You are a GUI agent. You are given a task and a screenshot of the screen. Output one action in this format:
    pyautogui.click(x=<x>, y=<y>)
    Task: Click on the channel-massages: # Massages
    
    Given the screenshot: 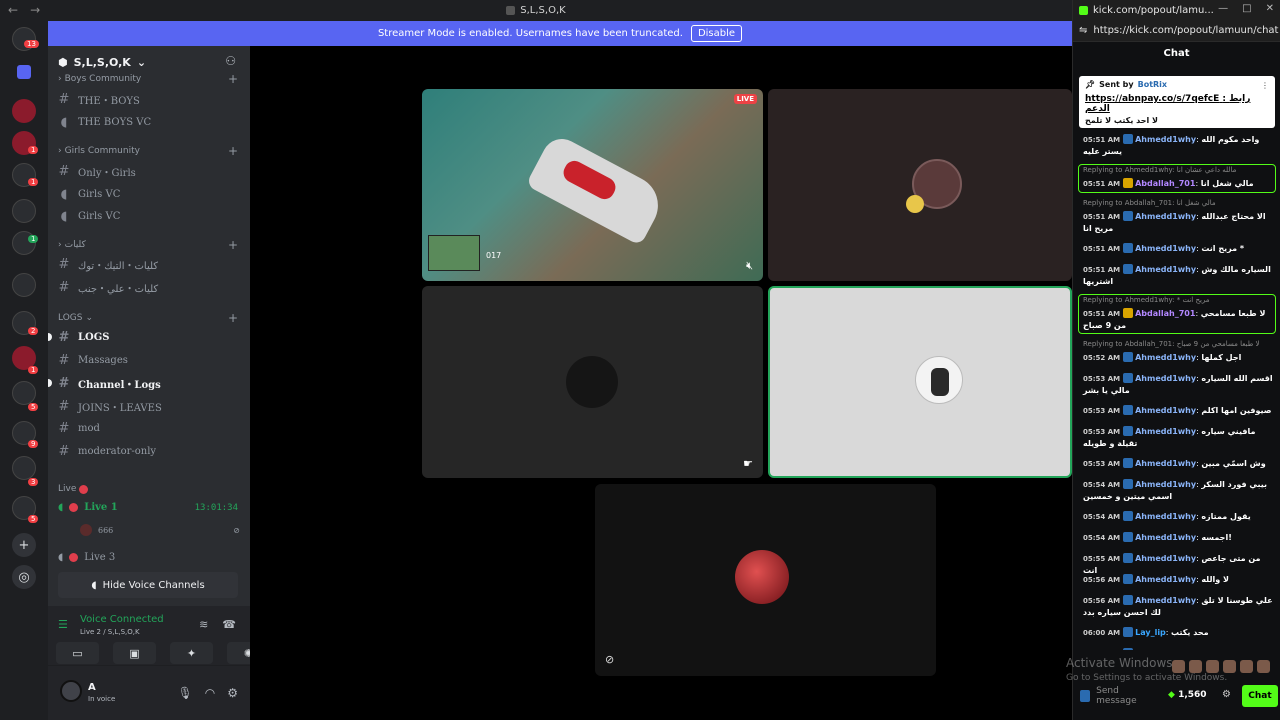 What is the action you would take?
    pyautogui.click(x=149, y=360)
    